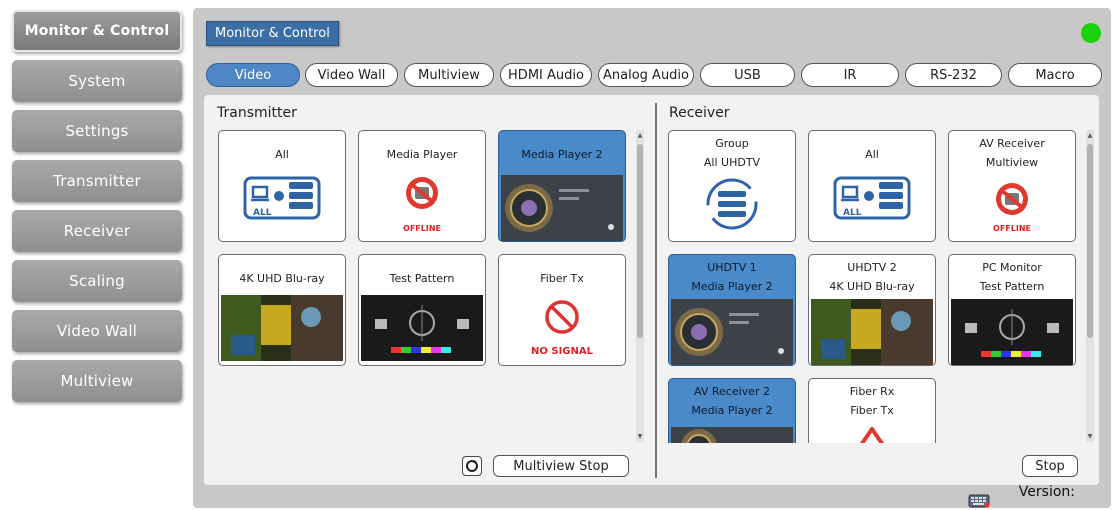  I want to click on group-sync-icon, so click(732, 204).